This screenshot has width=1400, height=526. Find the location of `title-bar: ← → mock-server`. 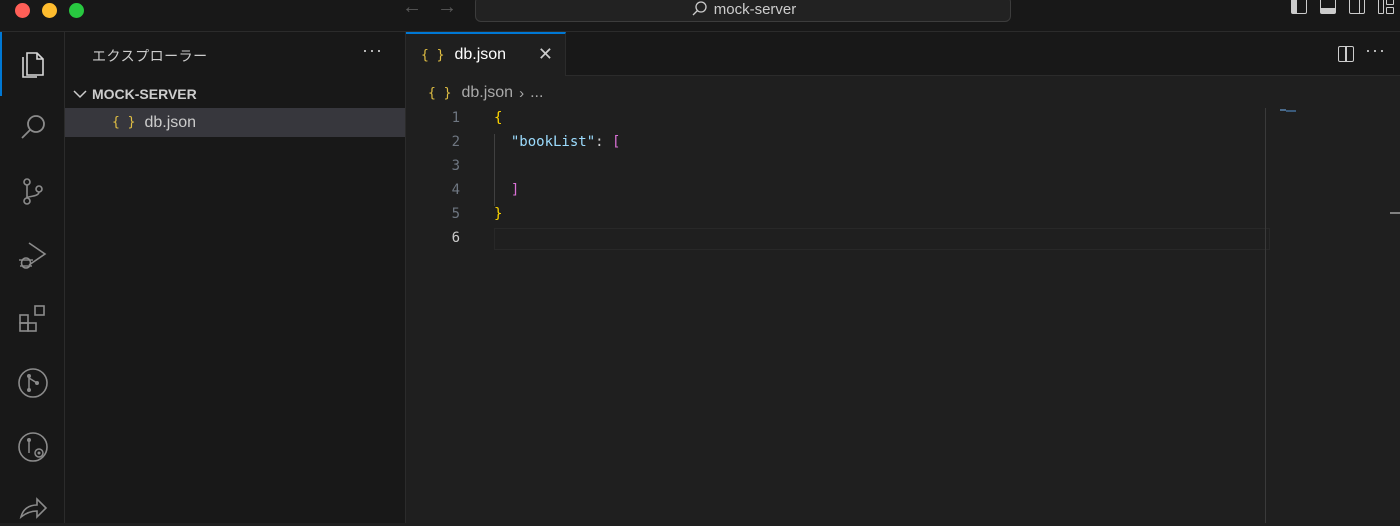

title-bar: ← → mock-server is located at coordinates (700, 16).